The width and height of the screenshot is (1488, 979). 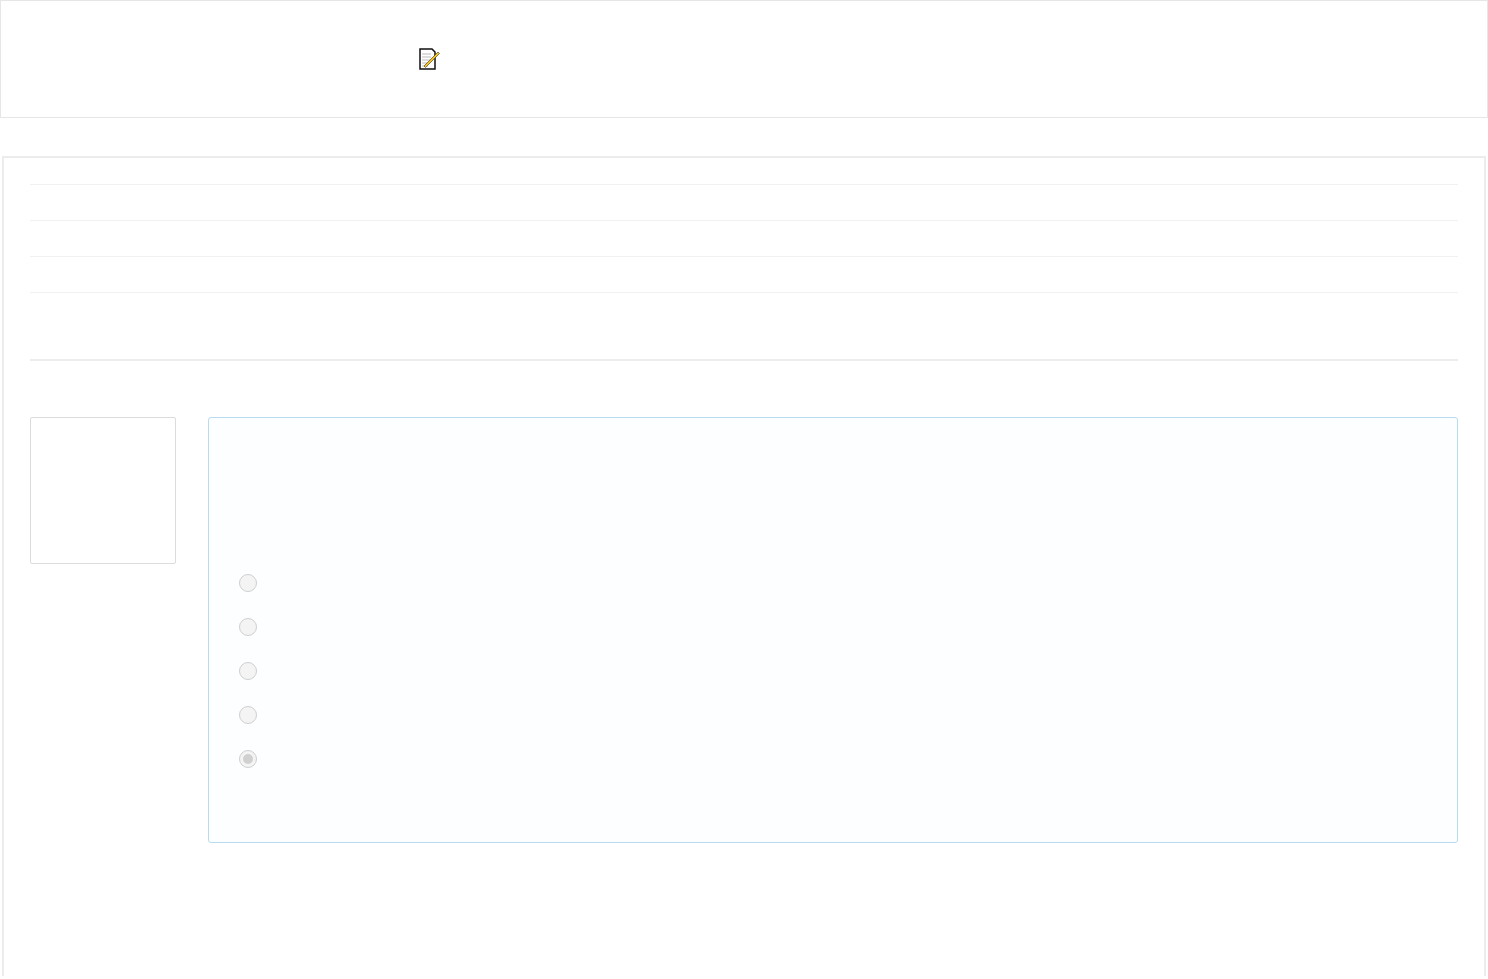 What do you see at coordinates (429, 58) in the screenshot?
I see `notepad-pencil-icon` at bounding box center [429, 58].